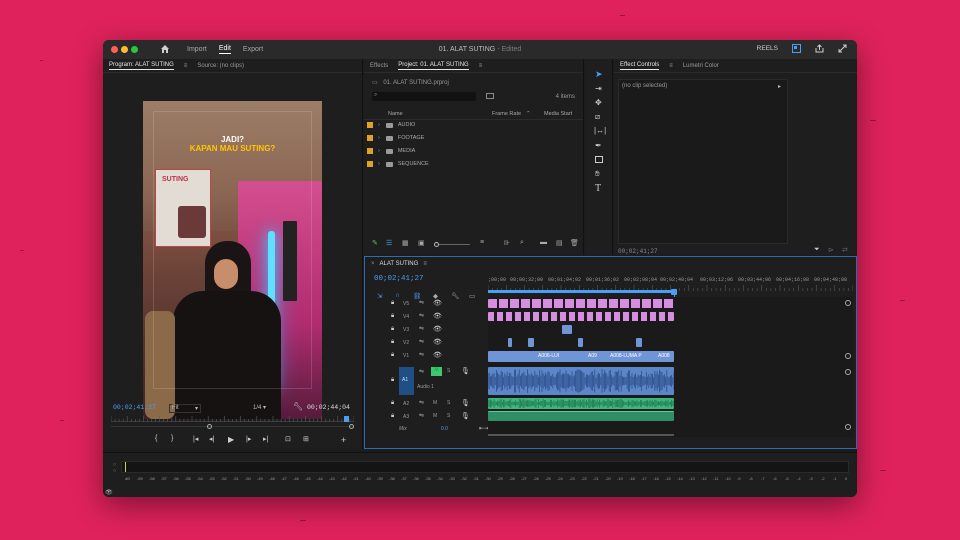 This screenshot has width=960, height=540. I want to click on track-label-v1: V1, so click(406, 356).